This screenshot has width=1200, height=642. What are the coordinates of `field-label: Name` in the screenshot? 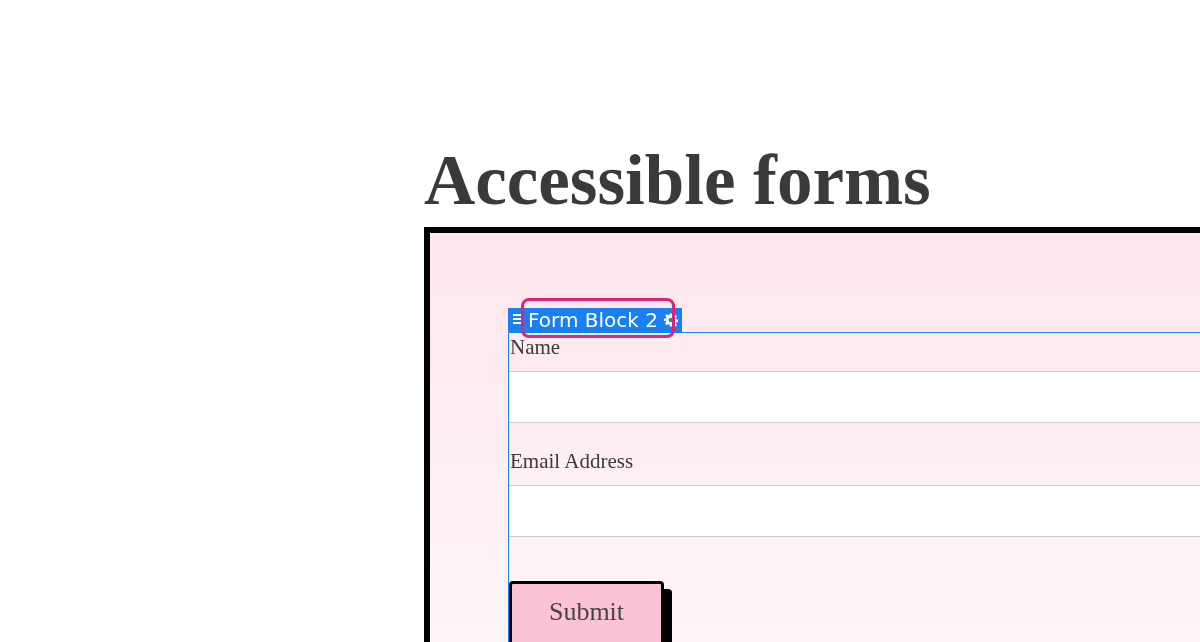 It's located at (535, 347).